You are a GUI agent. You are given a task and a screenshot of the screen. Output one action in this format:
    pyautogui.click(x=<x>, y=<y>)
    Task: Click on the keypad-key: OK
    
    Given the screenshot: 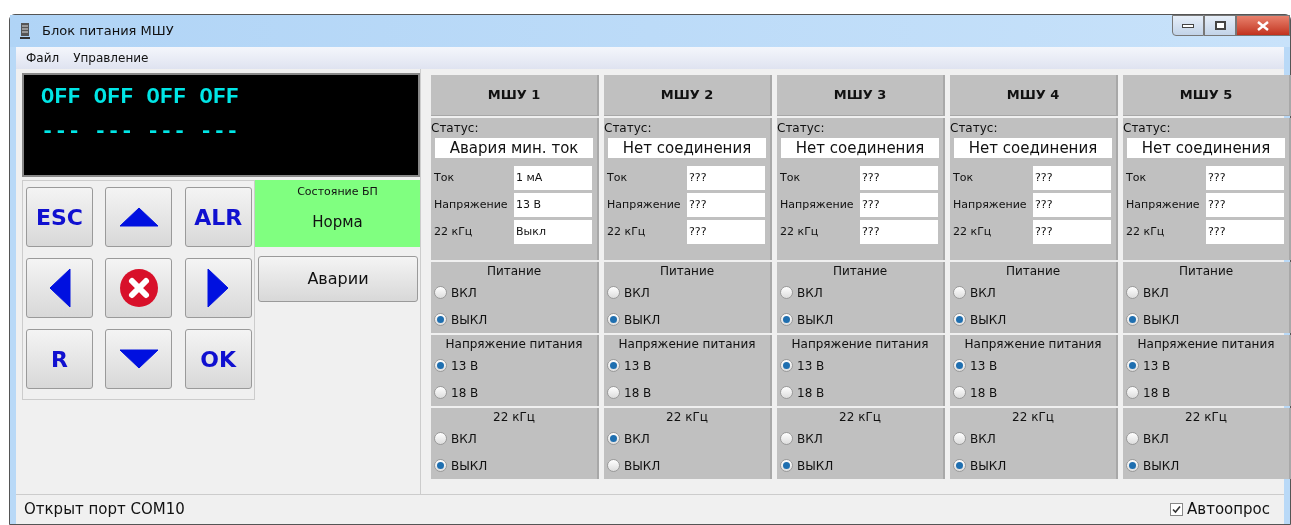 What is the action you would take?
    pyautogui.click(x=218, y=359)
    